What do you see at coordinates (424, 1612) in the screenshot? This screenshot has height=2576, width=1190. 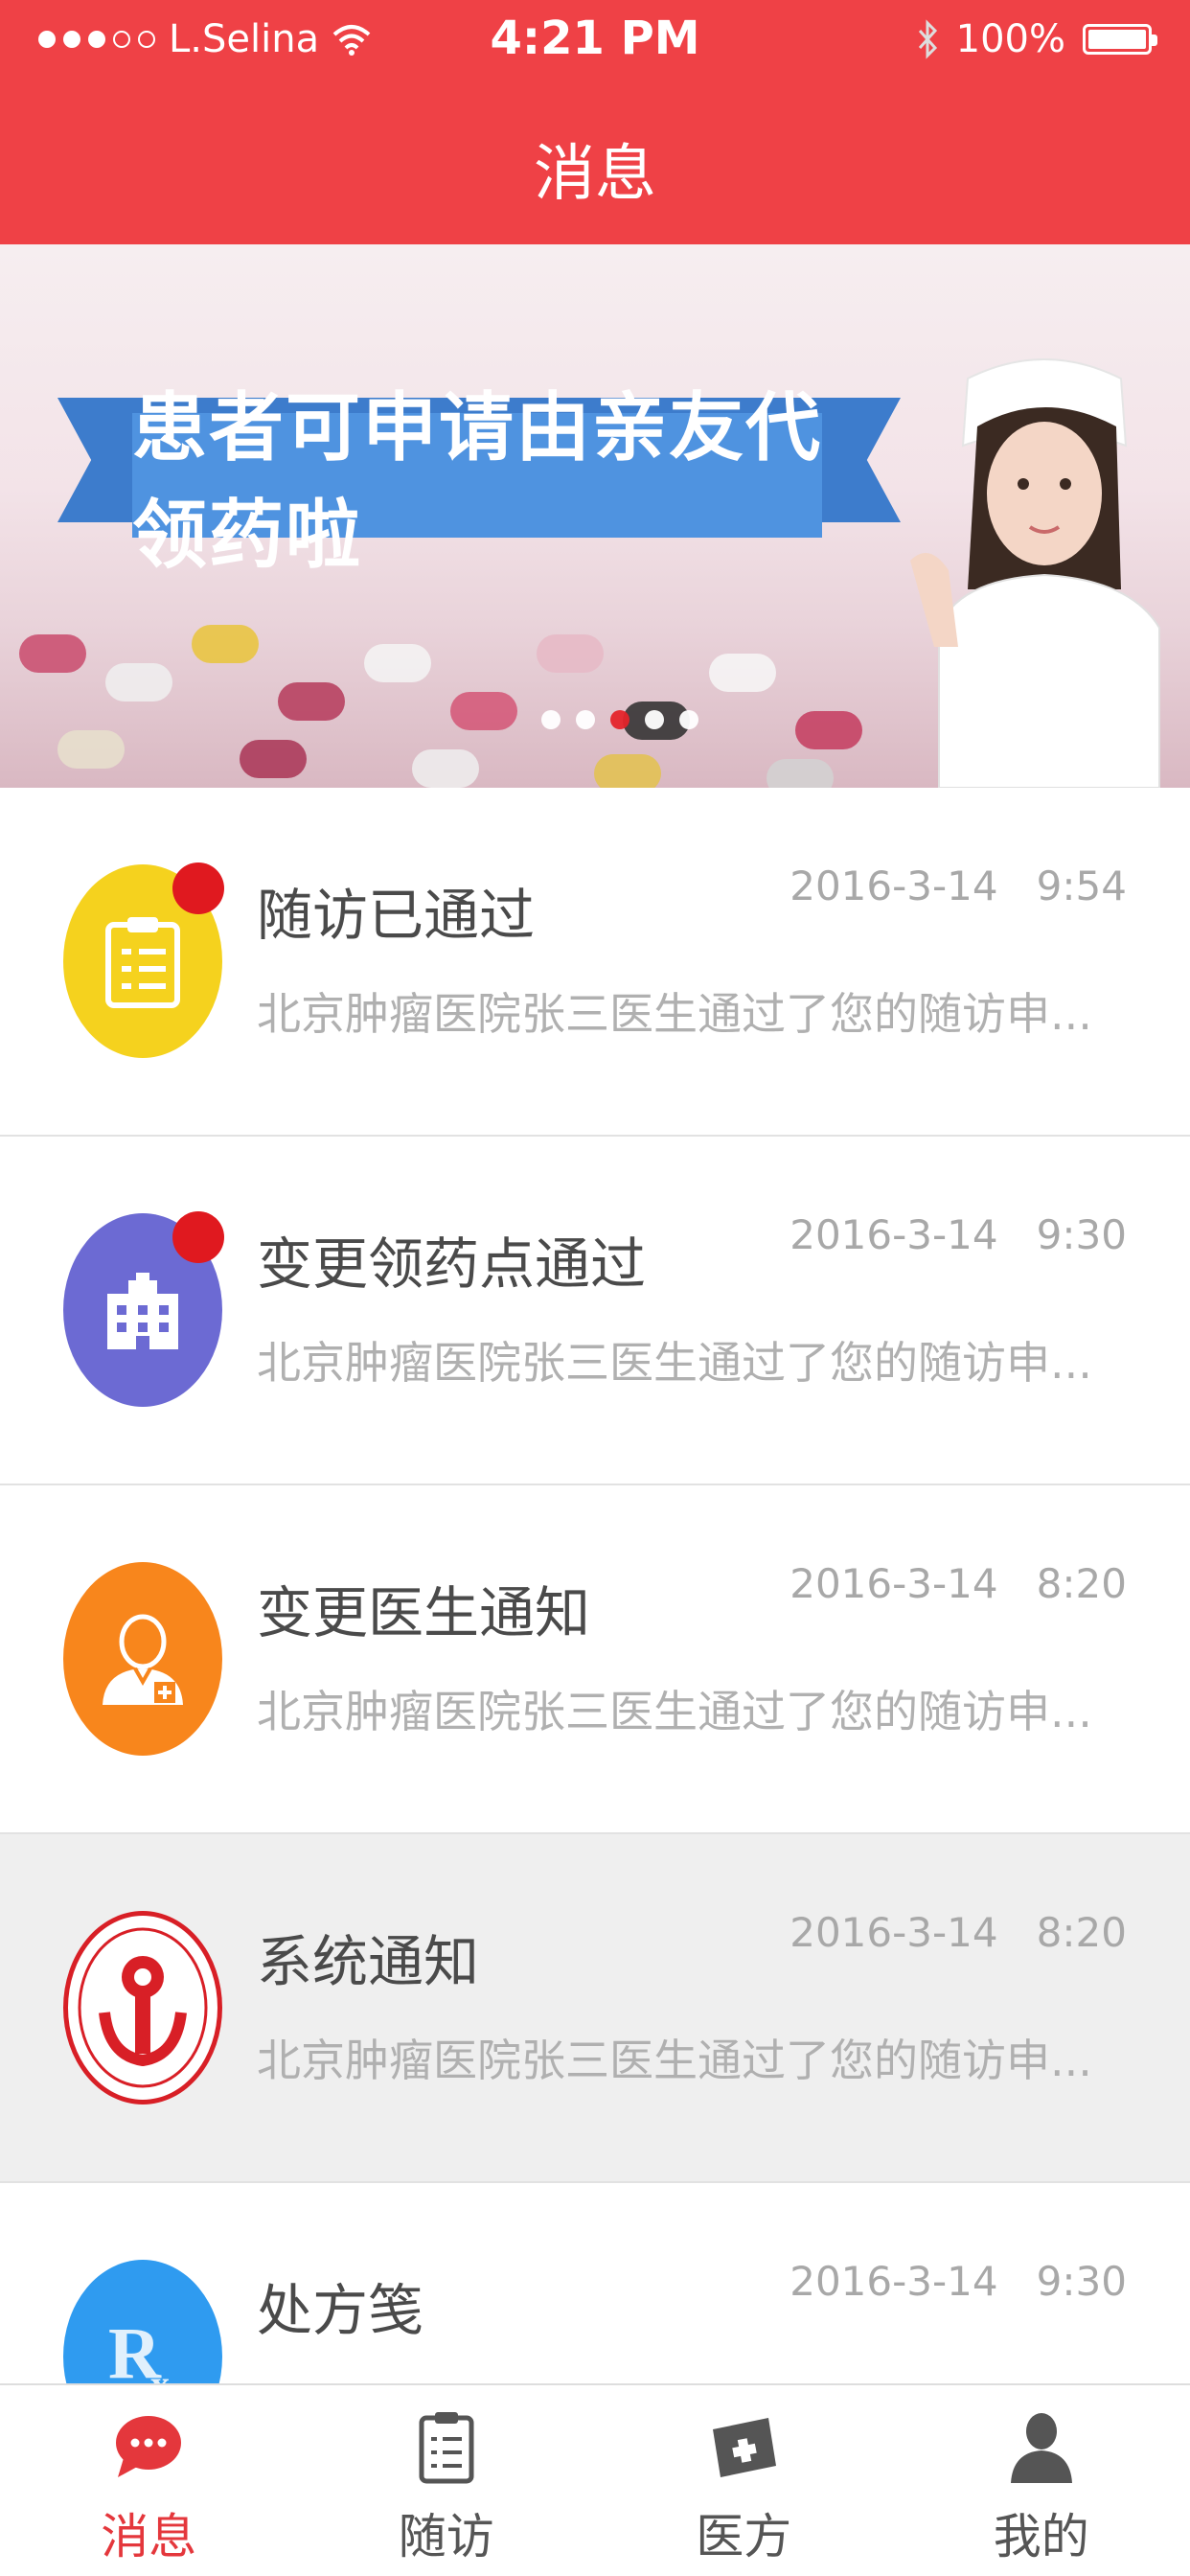 I see `message-title: 变更医生通知` at bounding box center [424, 1612].